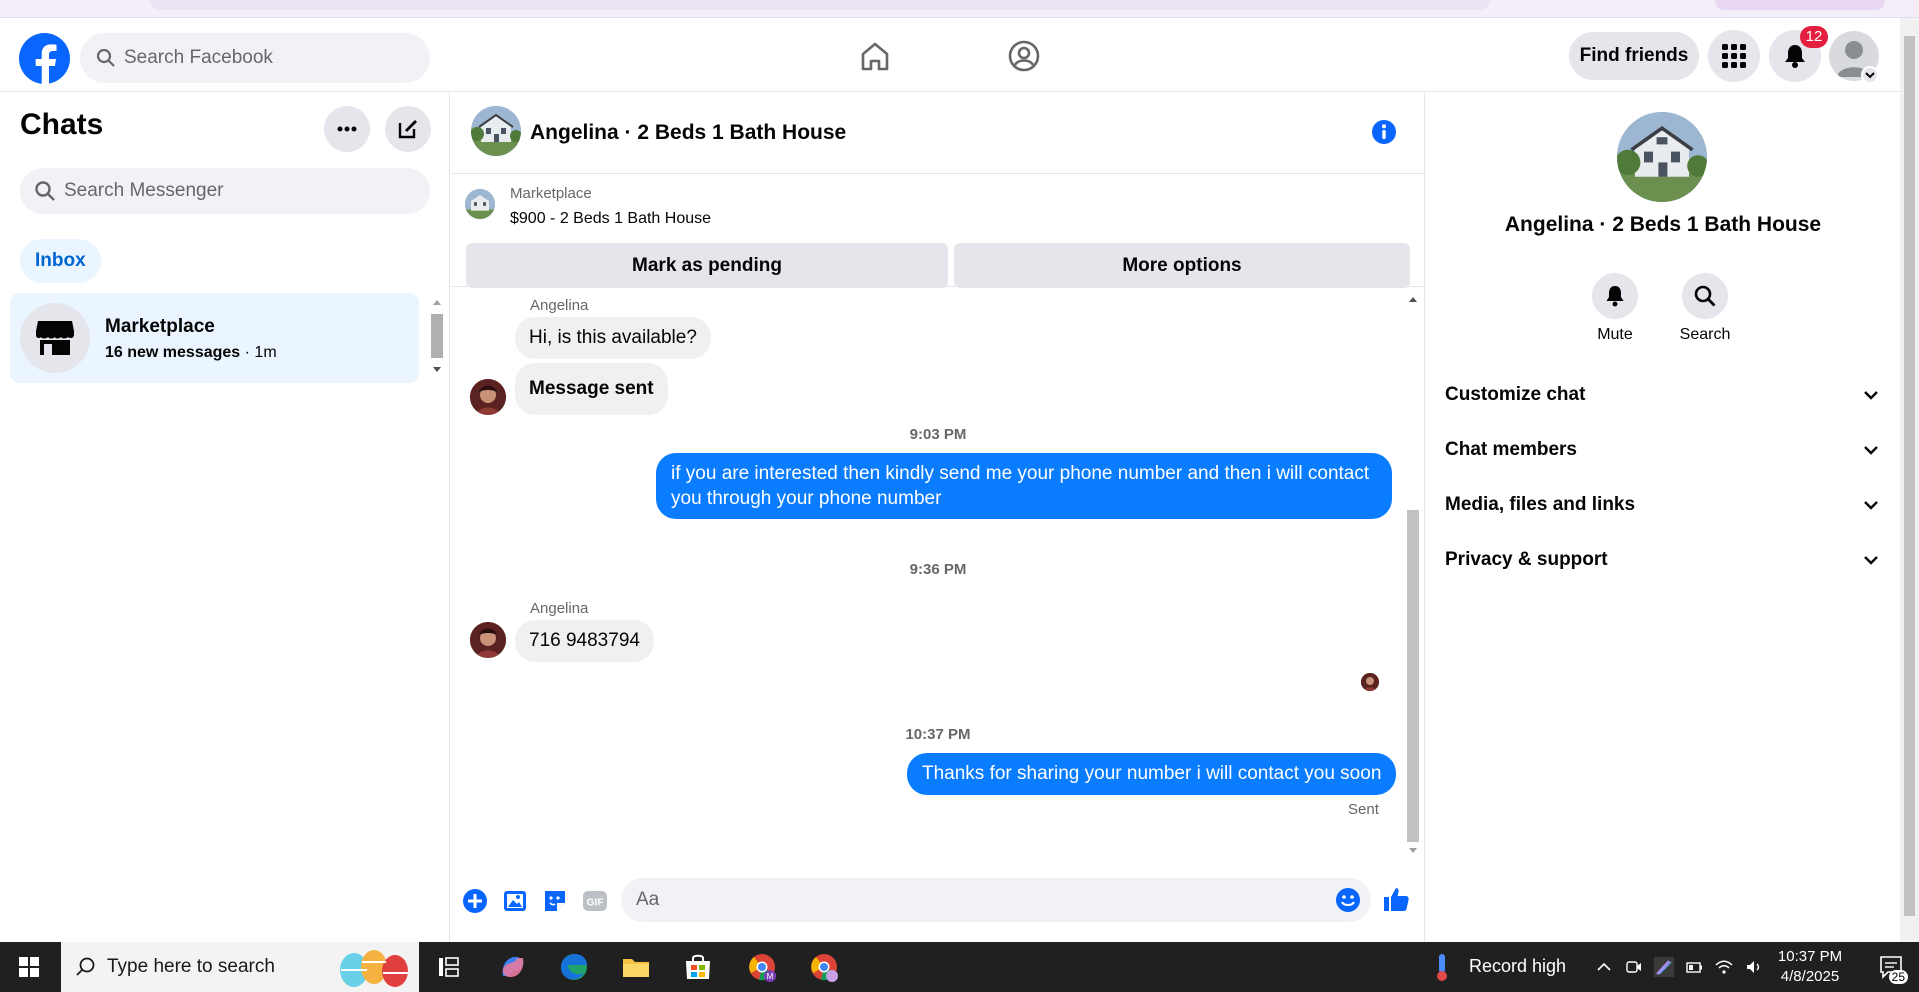 This screenshot has height=992, width=1919. I want to click on chats-title: Chats, so click(62, 124).